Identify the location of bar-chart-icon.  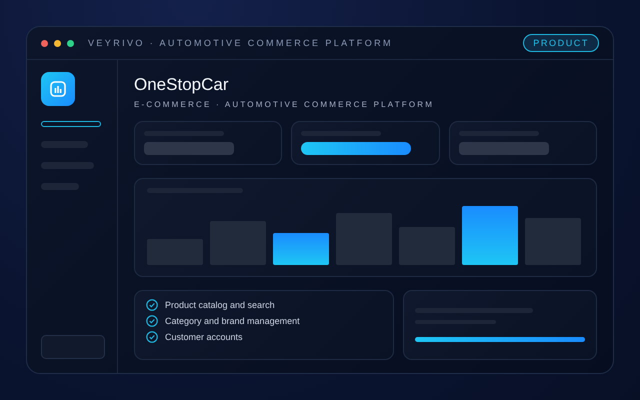
(58, 89).